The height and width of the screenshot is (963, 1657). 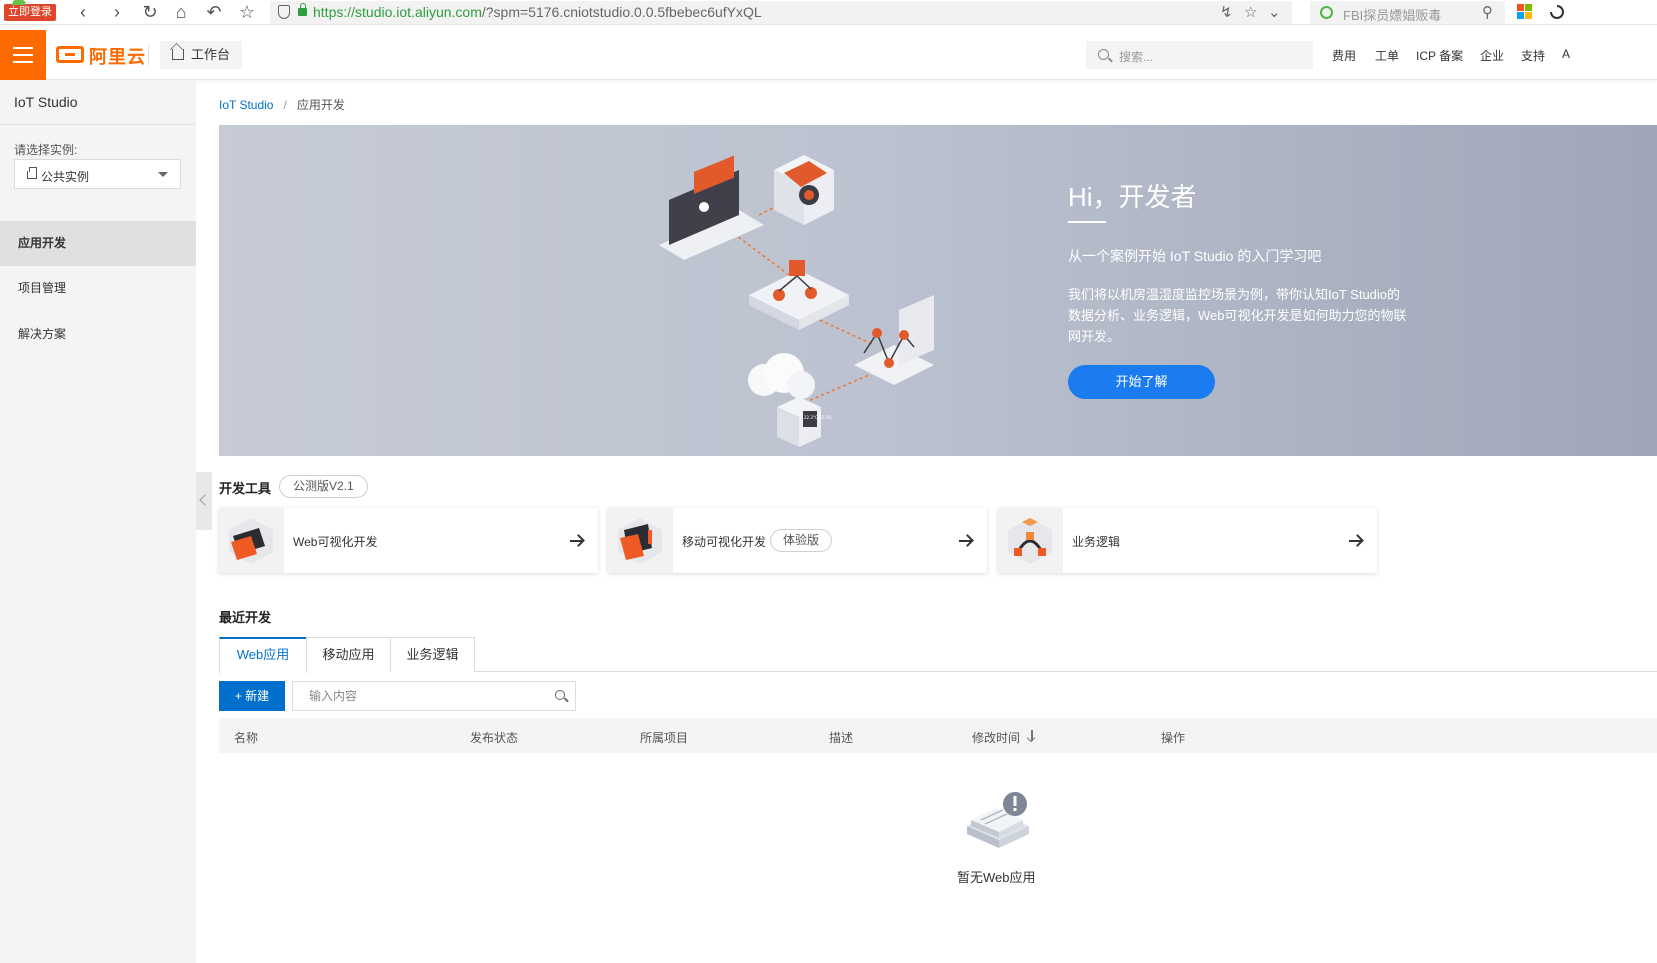 I want to click on browser-search-text: FBI探员嫖娼贩毒, so click(x=1392, y=15).